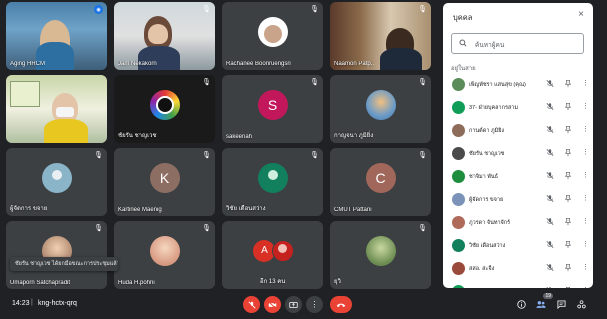  Describe the element at coordinates (518, 177) in the screenshot. I see `participant-row: ชาจิมา พันธ์ ⋮` at that location.